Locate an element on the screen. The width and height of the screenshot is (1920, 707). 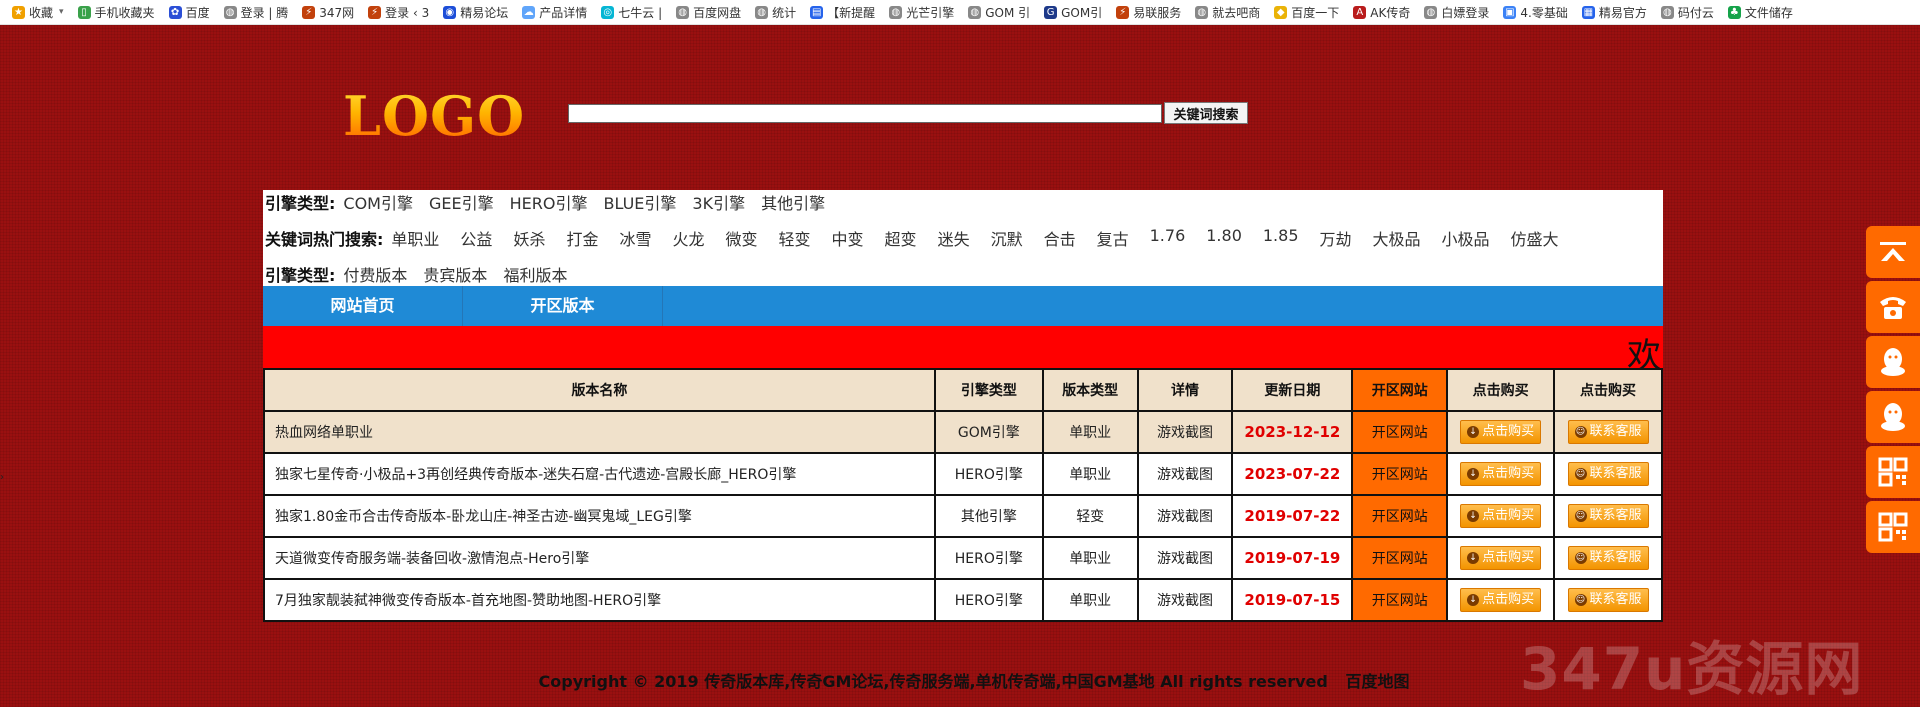
hot-keyword-link: 公益 is located at coordinates (476, 238).